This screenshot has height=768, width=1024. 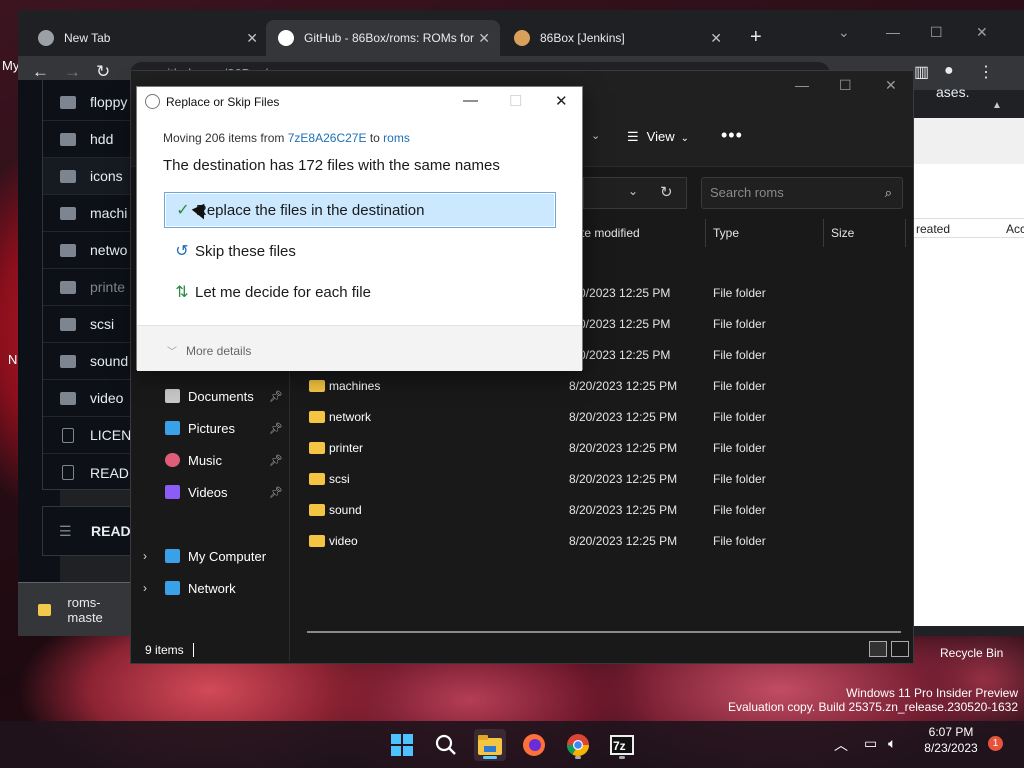 I want to click on list-item: icons, so click(x=92, y=176).